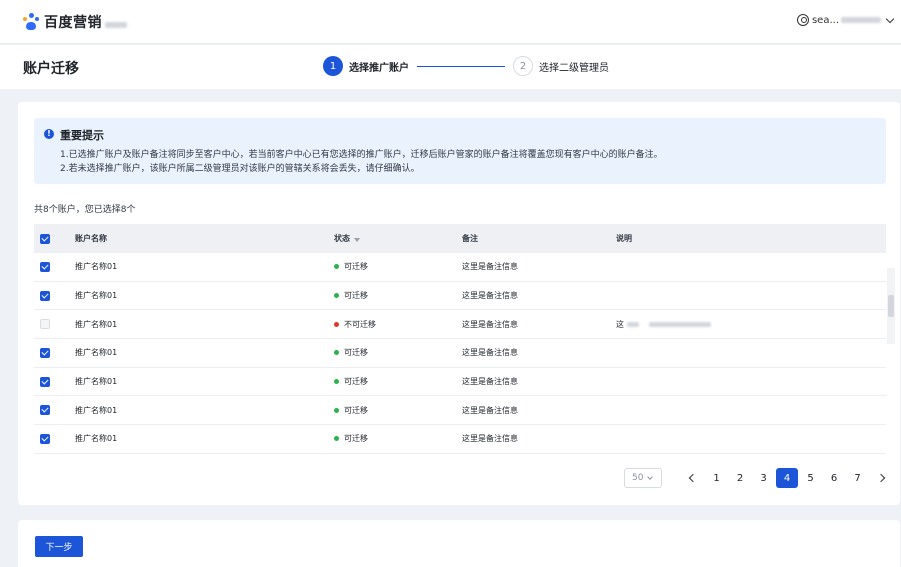  I want to click on brand-suffix-redacted, so click(116, 25).